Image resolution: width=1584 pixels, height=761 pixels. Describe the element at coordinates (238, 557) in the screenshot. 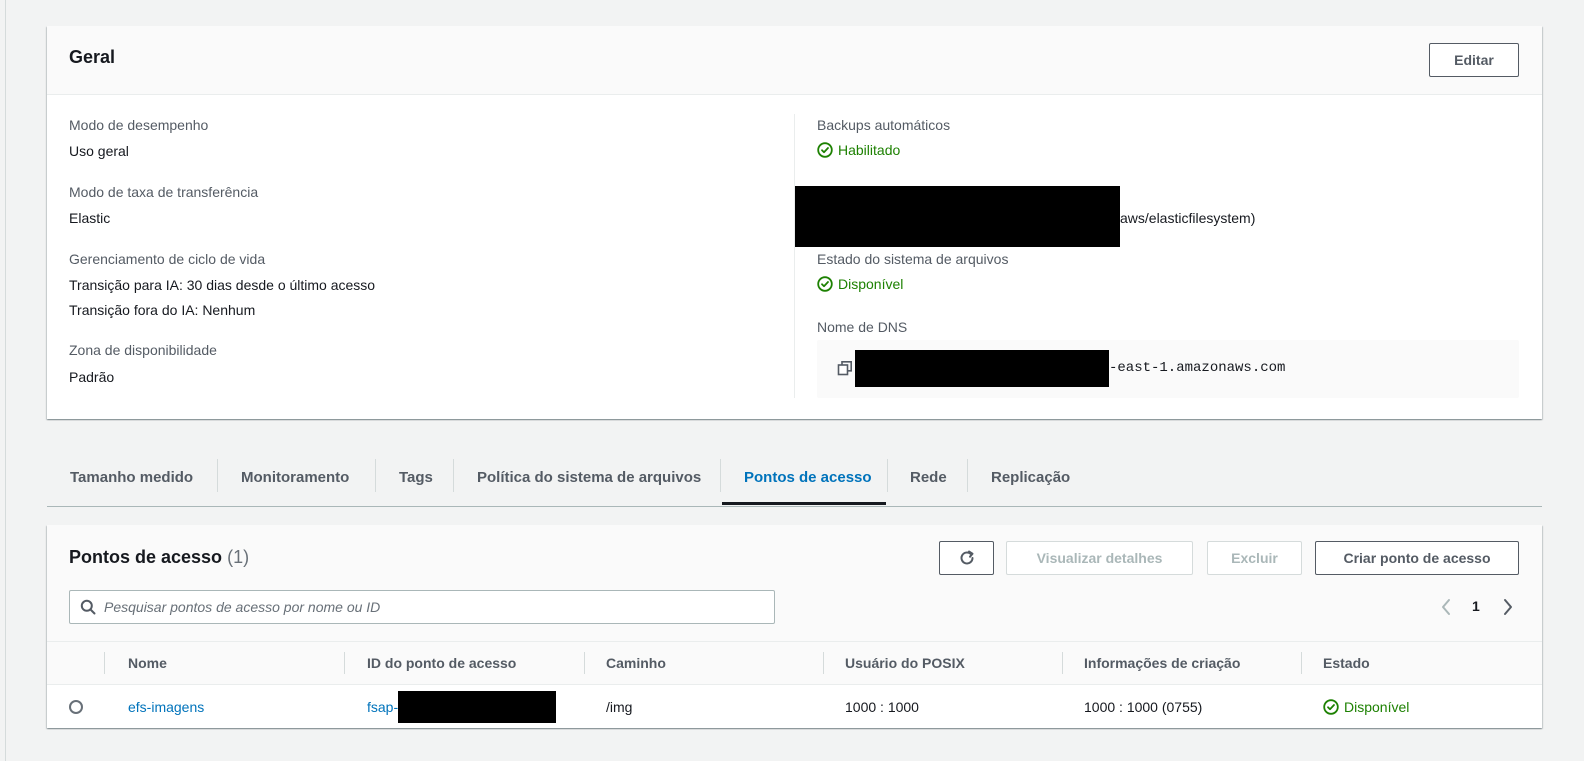

I see `access-points-count: (1)` at that location.